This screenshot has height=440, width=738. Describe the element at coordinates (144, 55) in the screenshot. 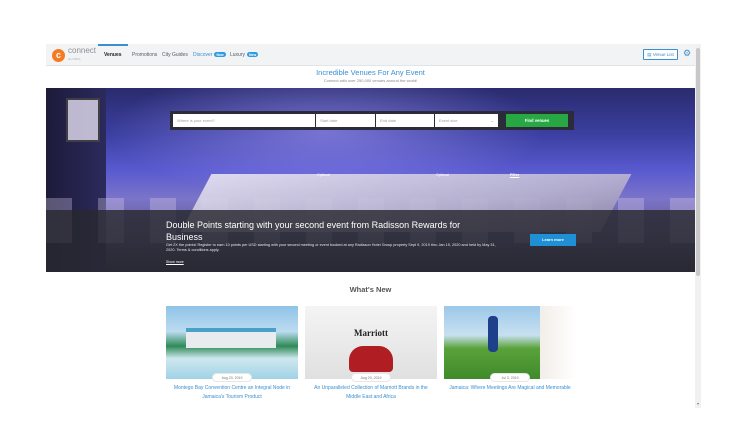

I see `nav-promotions: Promotions` at that location.